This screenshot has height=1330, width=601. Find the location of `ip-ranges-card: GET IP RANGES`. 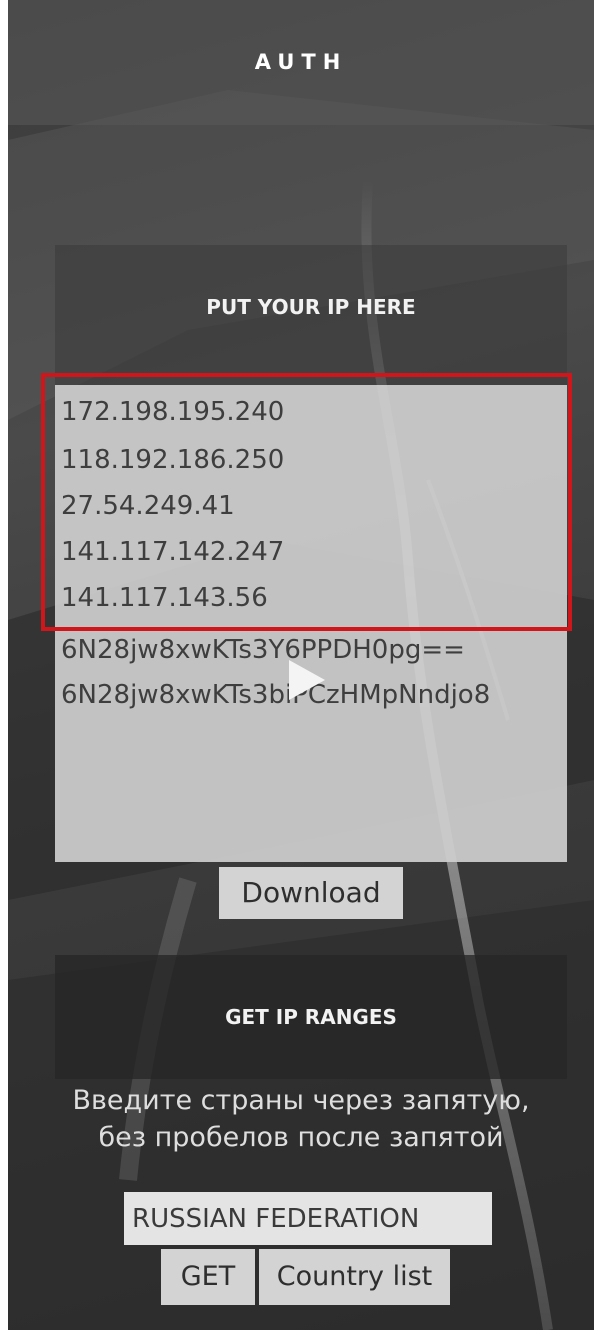

ip-ranges-card: GET IP RANGES is located at coordinates (311, 1017).